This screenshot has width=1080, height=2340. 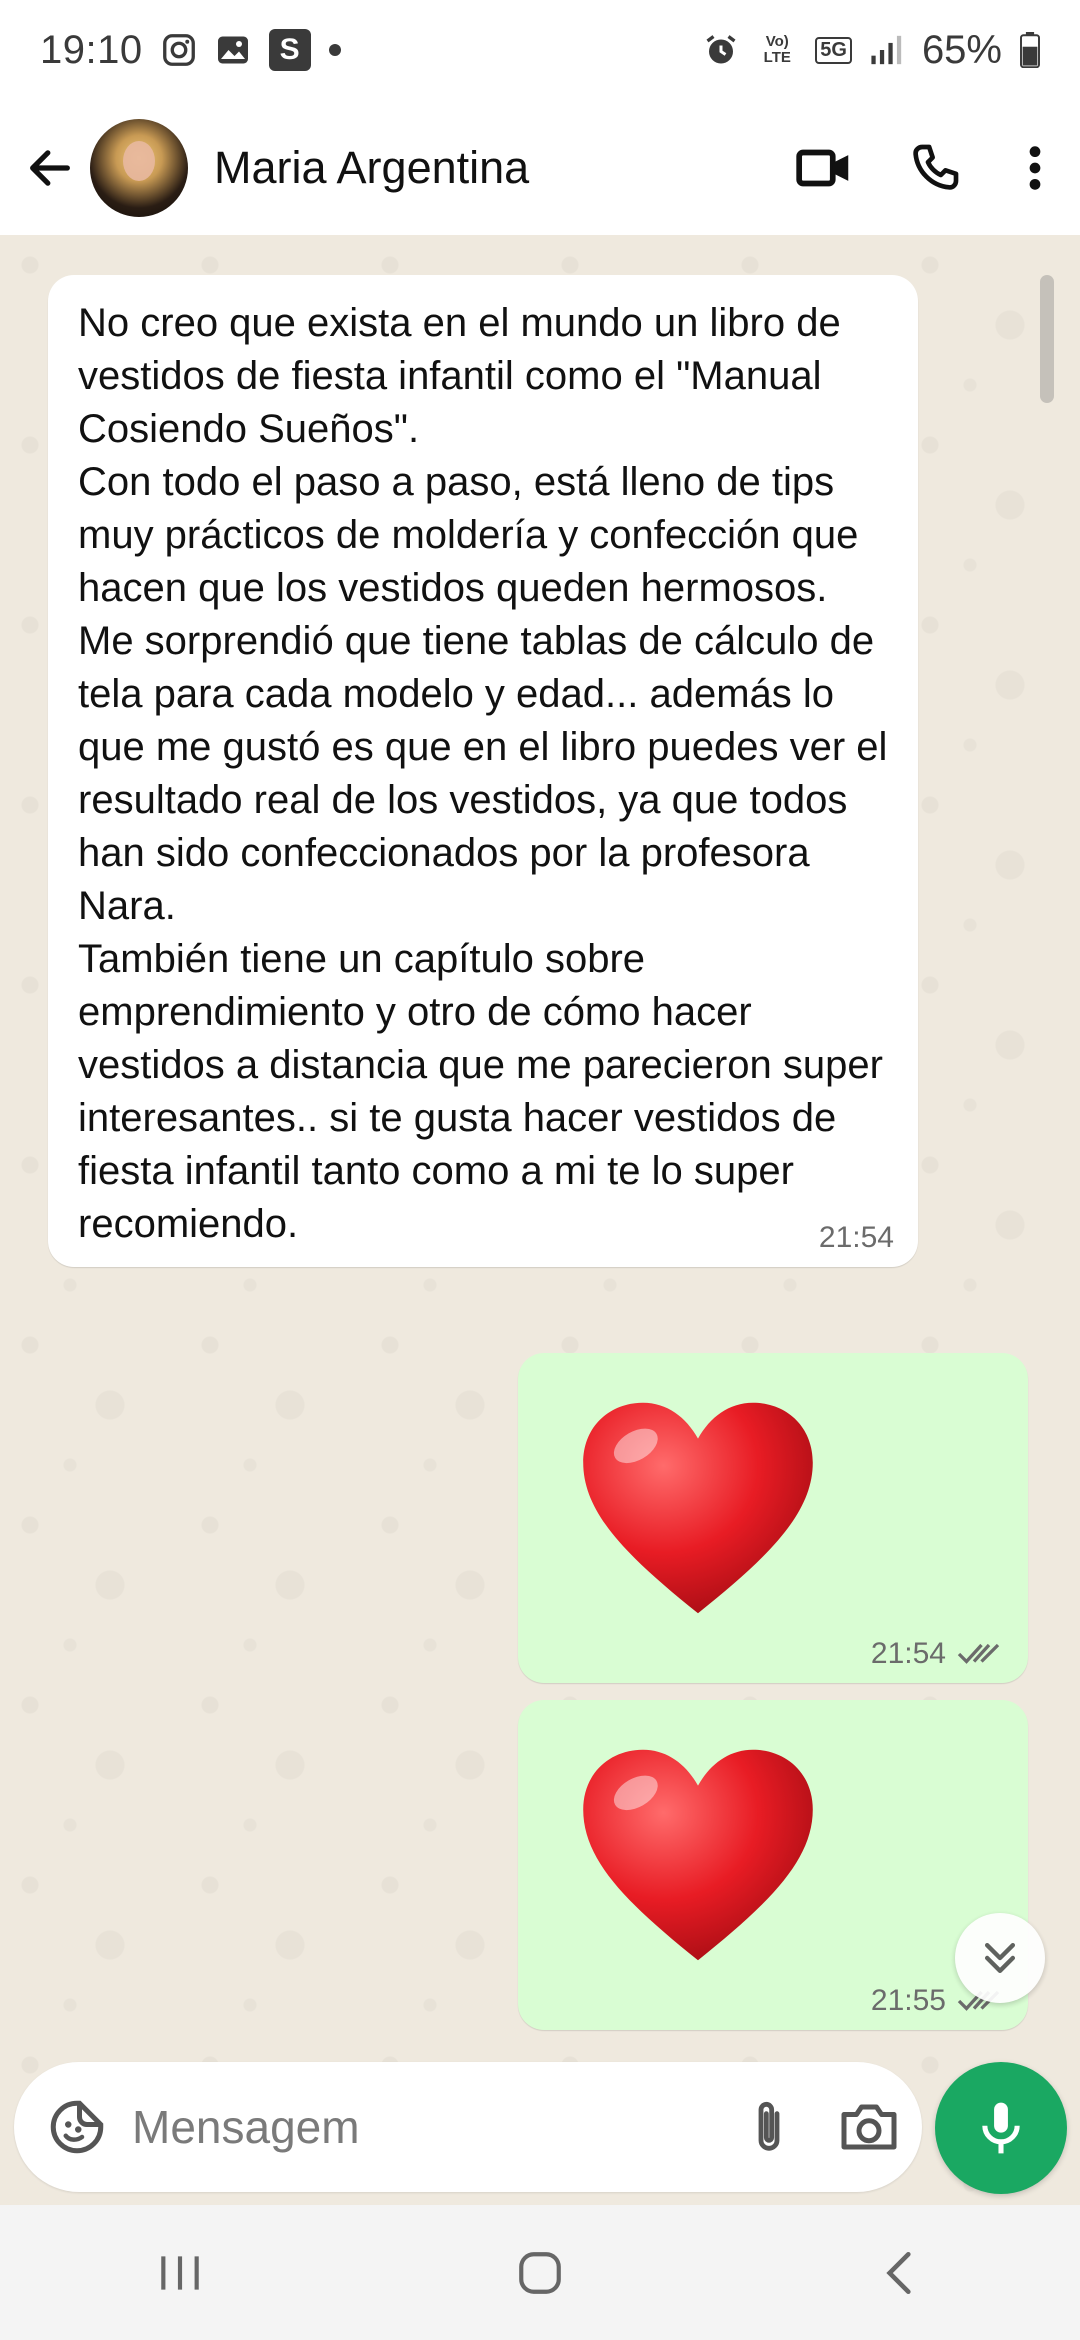 I want to click on system-nav-bar, so click(x=540, y=2272).